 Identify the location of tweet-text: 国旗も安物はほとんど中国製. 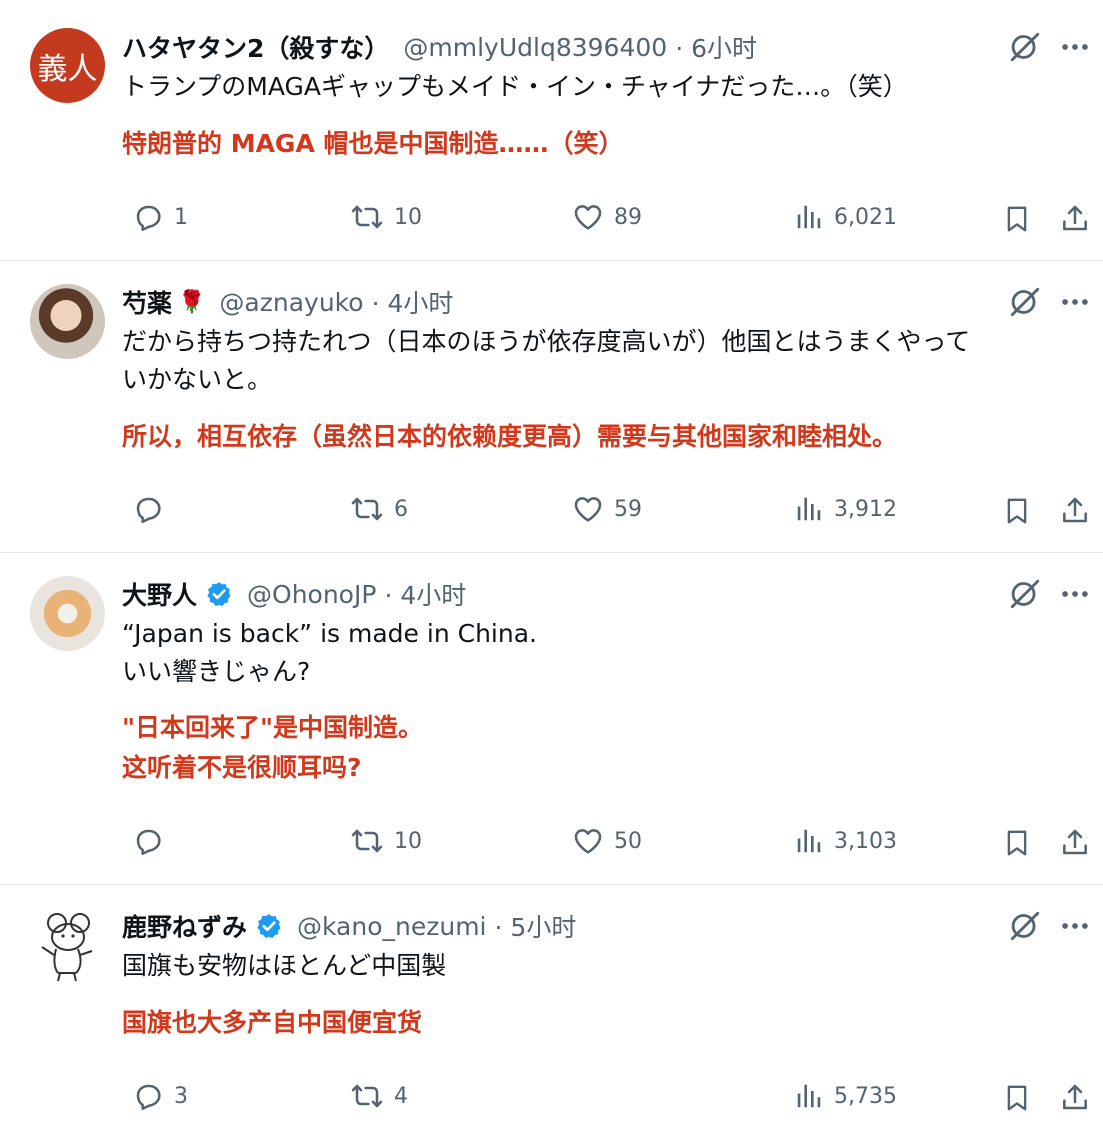
(284, 965).